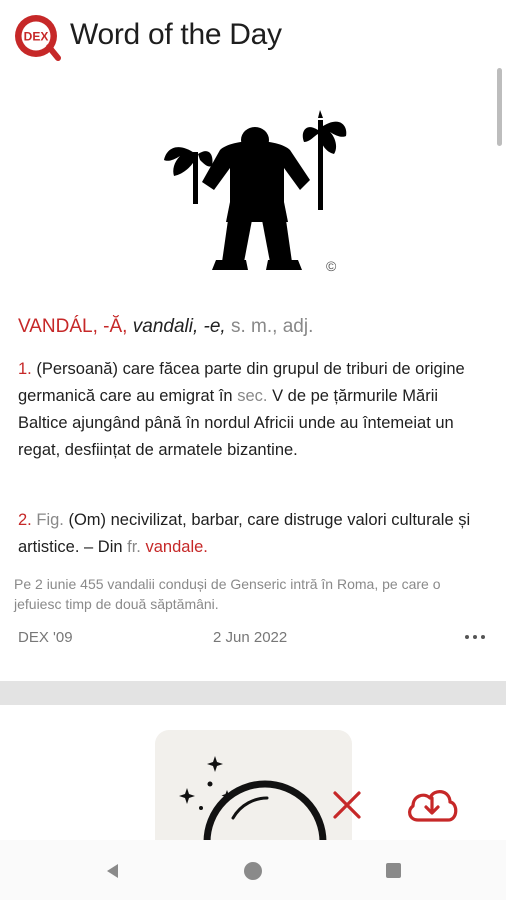  What do you see at coordinates (25, 520) in the screenshot?
I see `definition-number: 2.` at bounding box center [25, 520].